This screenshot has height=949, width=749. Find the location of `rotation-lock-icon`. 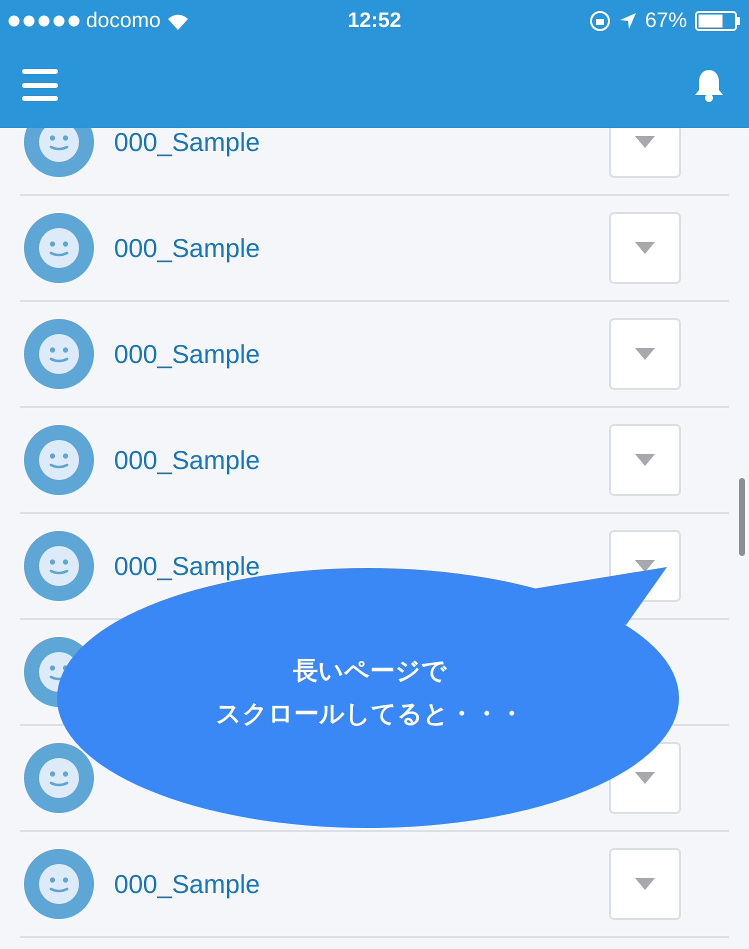

rotation-lock-icon is located at coordinates (599, 21).